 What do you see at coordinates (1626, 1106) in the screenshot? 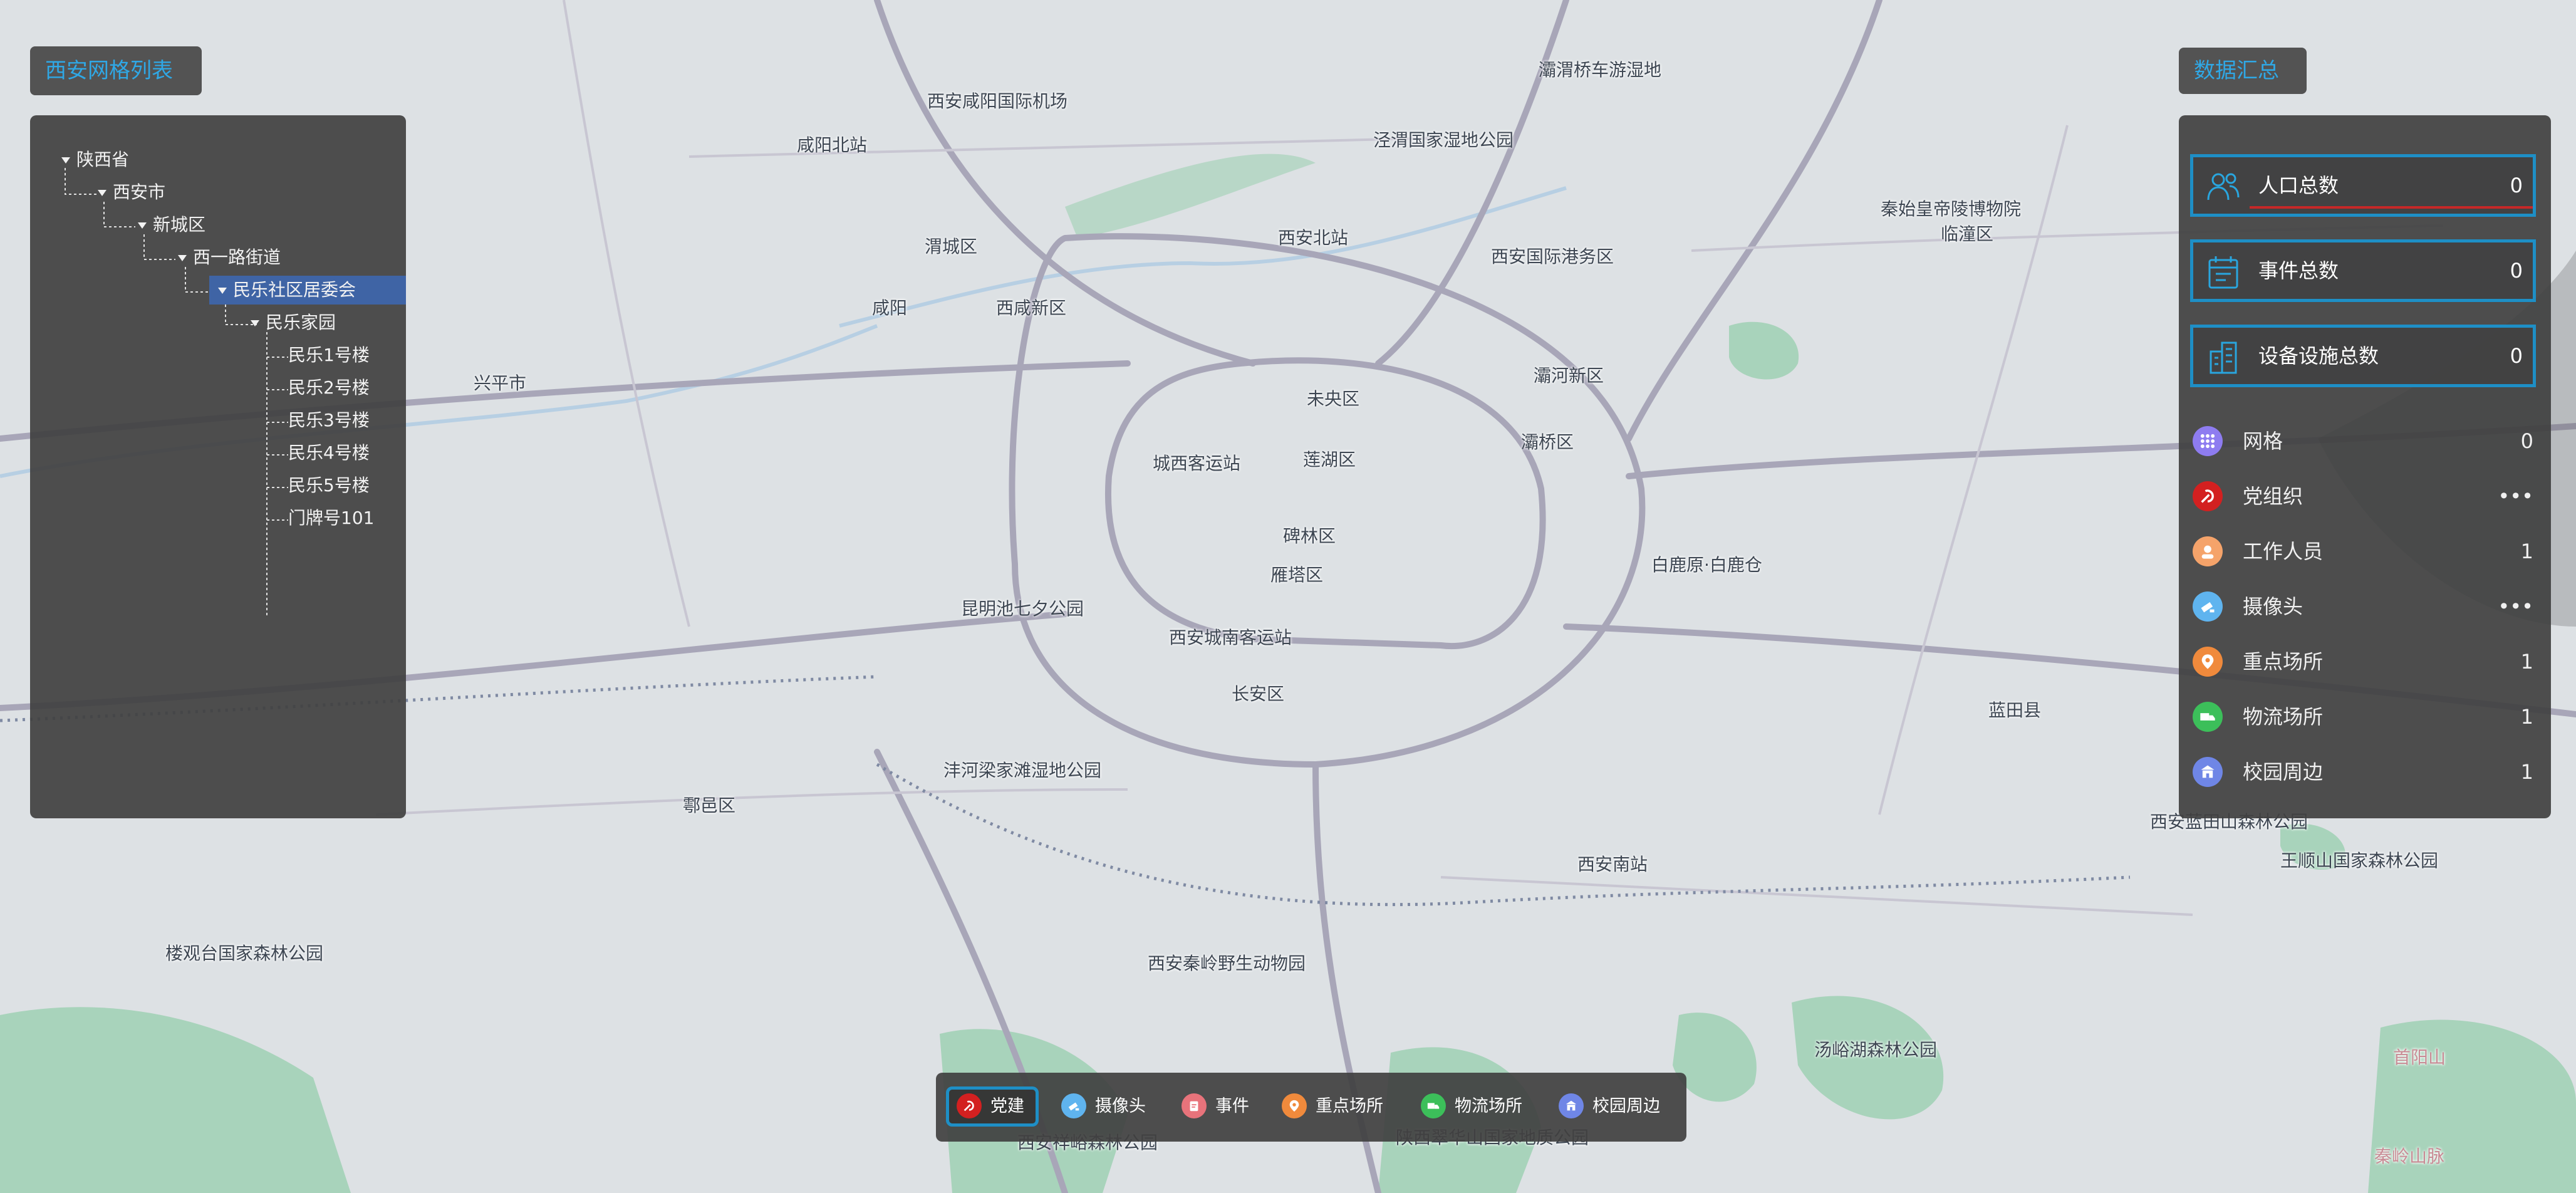
I see `layer-toggle-label: 校园周边` at bounding box center [1626, 1106].